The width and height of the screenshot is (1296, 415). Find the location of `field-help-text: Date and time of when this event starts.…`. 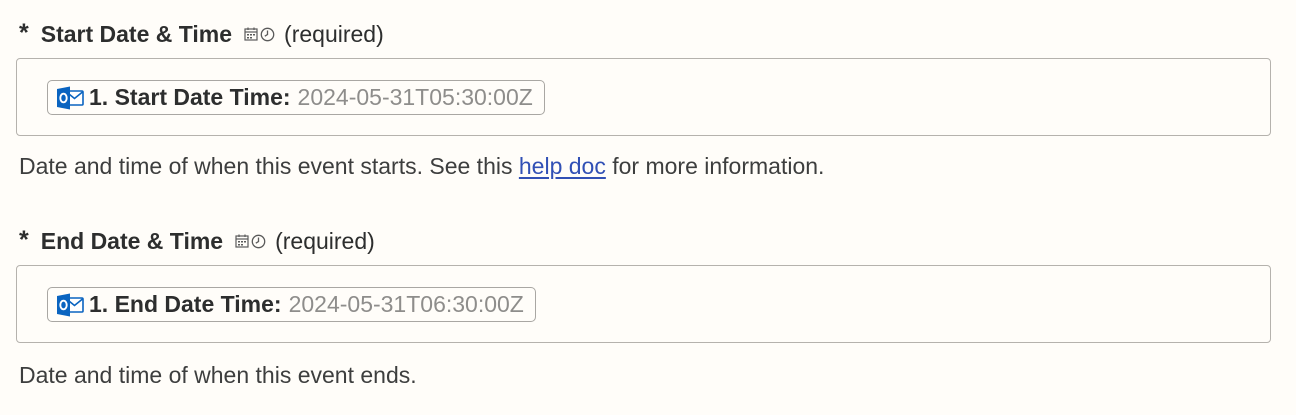

field-help-text: Date and time of when this event starts.… is located at coordinates (421, 166).